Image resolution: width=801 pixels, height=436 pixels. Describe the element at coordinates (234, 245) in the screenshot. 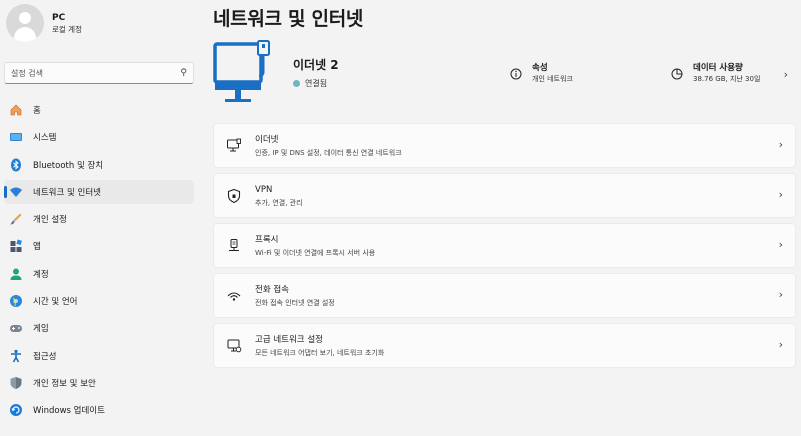

I see `proxy-icon` at that location.